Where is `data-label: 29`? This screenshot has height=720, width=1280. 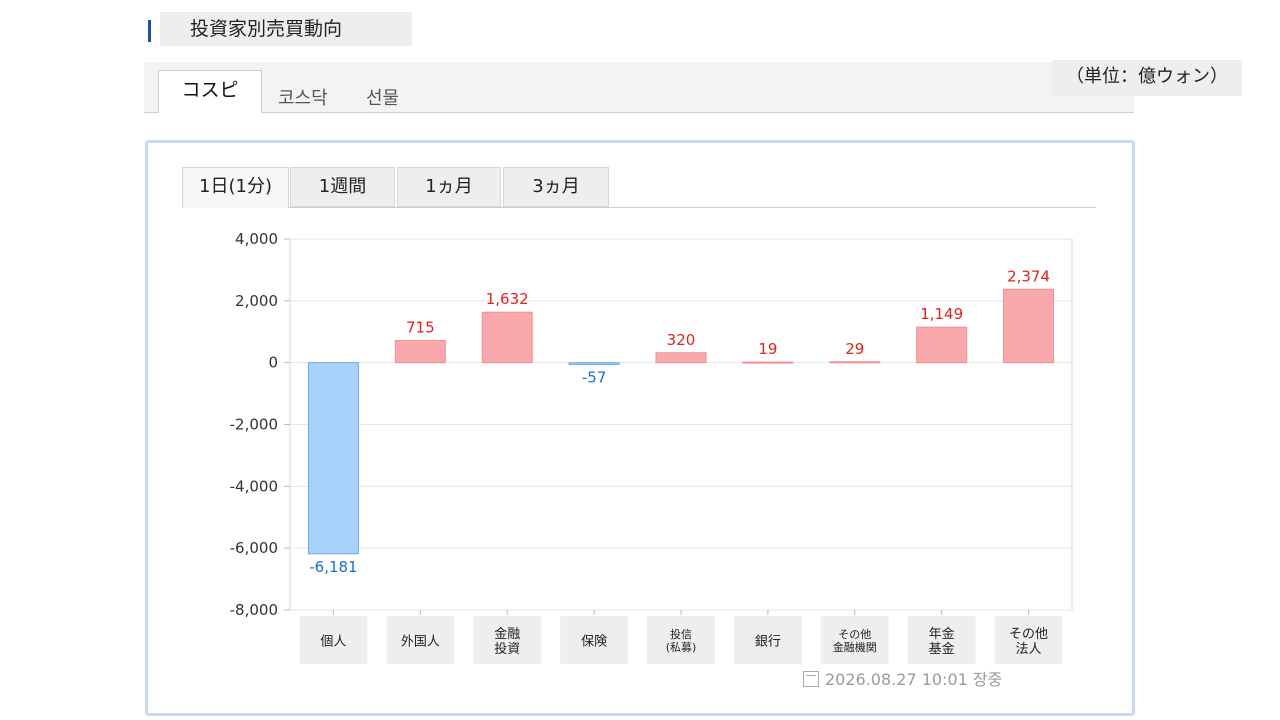 data-label: 29 is located at coordinates (854, 349).